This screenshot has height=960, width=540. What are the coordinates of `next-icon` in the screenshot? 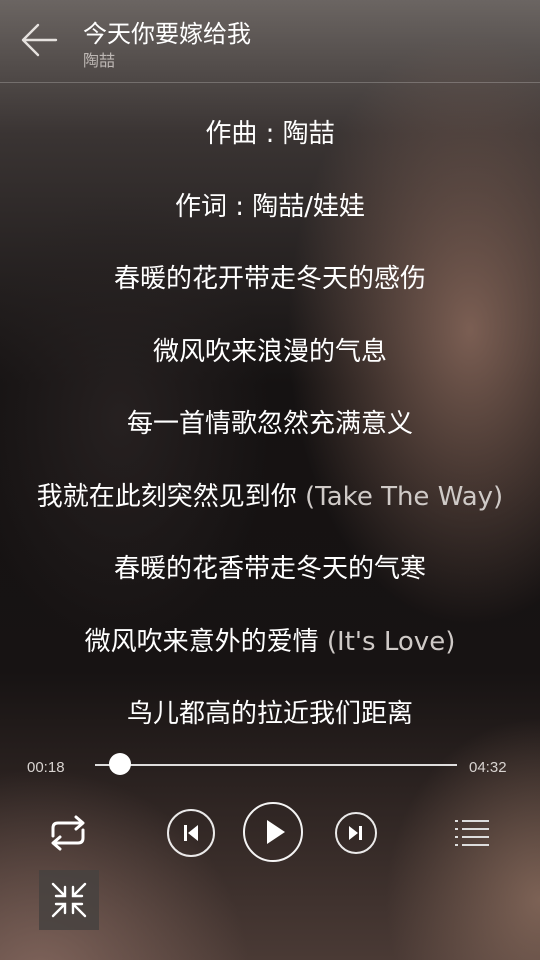 It's located at (355, 833).